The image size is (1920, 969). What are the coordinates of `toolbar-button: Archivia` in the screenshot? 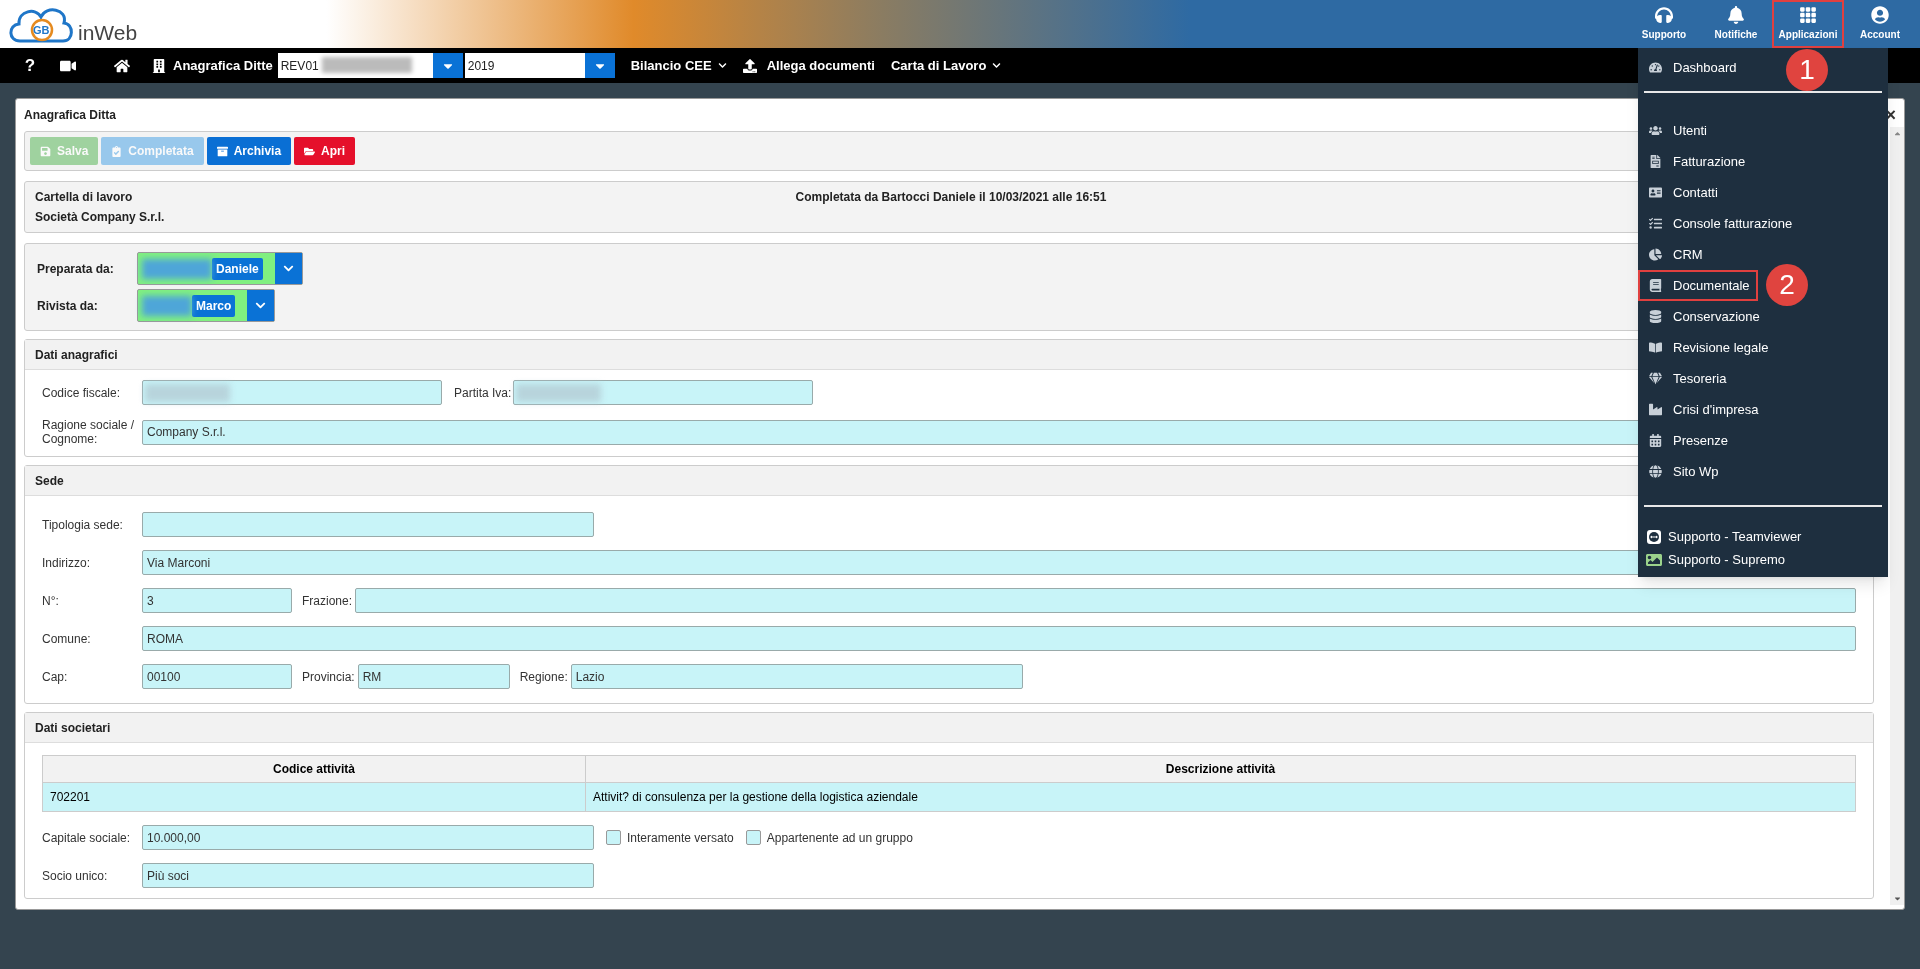 It's located at (249, 151).